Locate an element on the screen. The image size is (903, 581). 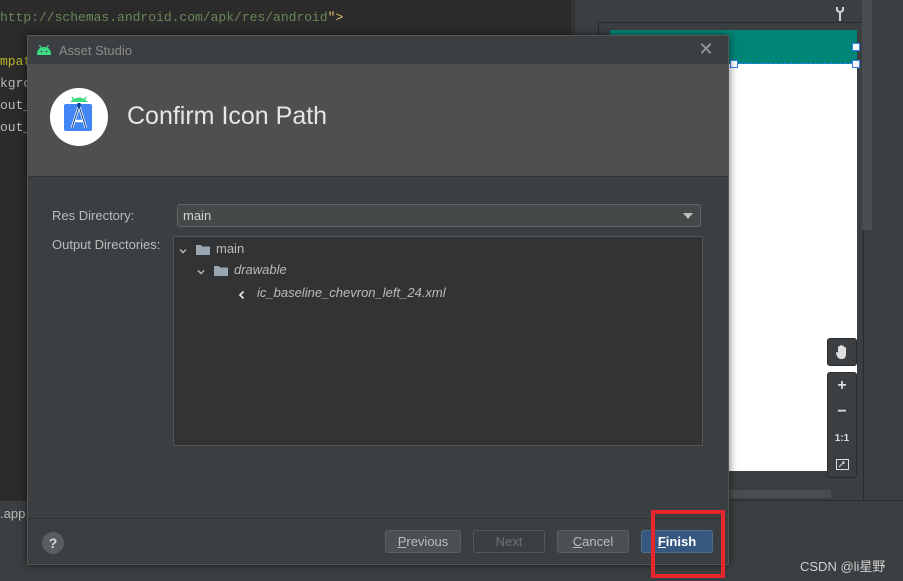
watermark: CSDN @li星野 is located at coordinates (843, 566).